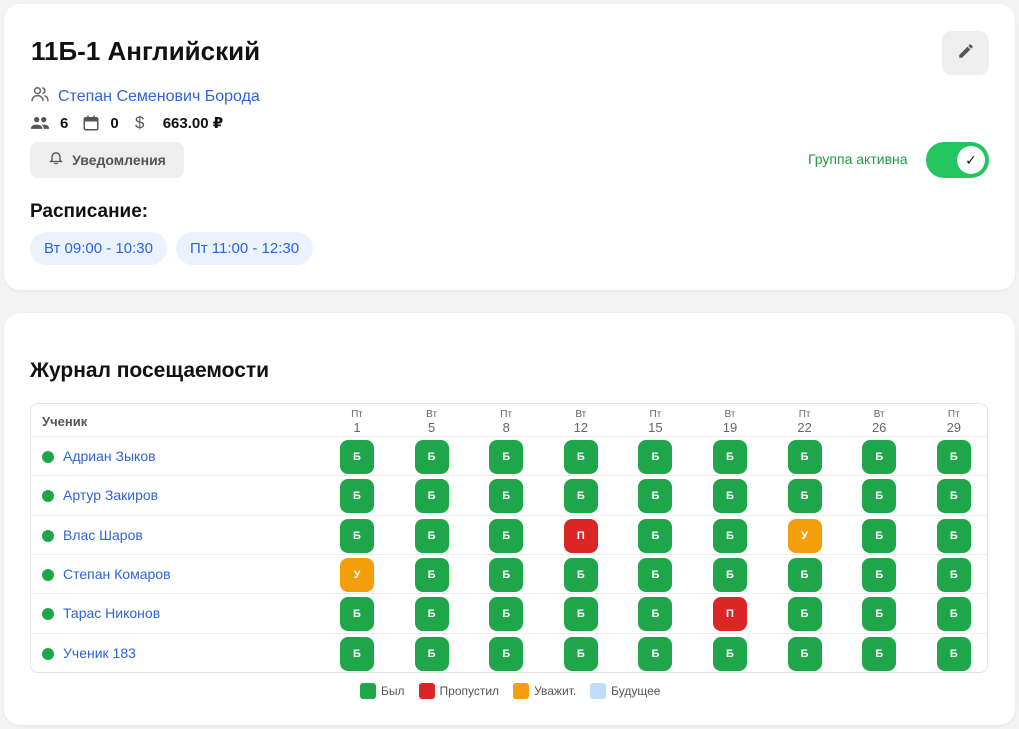  What do you see at coordinates (65, 421) in the screenshot?
I see `student-column-header: Ученик` at bounding box center [65, 421].